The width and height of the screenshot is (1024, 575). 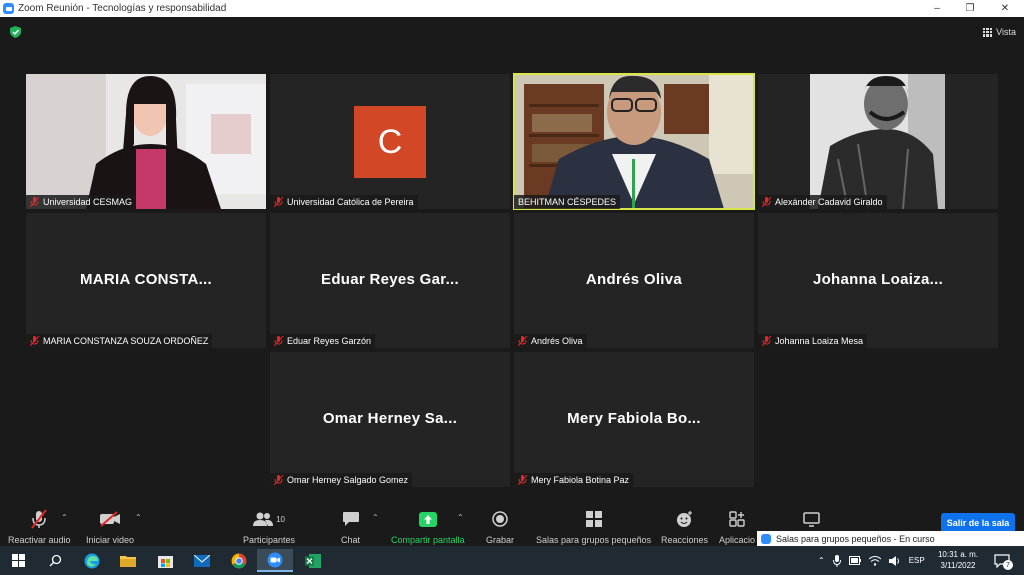 What do you see at coordinates (351, 540) in the screenshot?
I see `chat-label: Chat` at bounding box center [351, 540].